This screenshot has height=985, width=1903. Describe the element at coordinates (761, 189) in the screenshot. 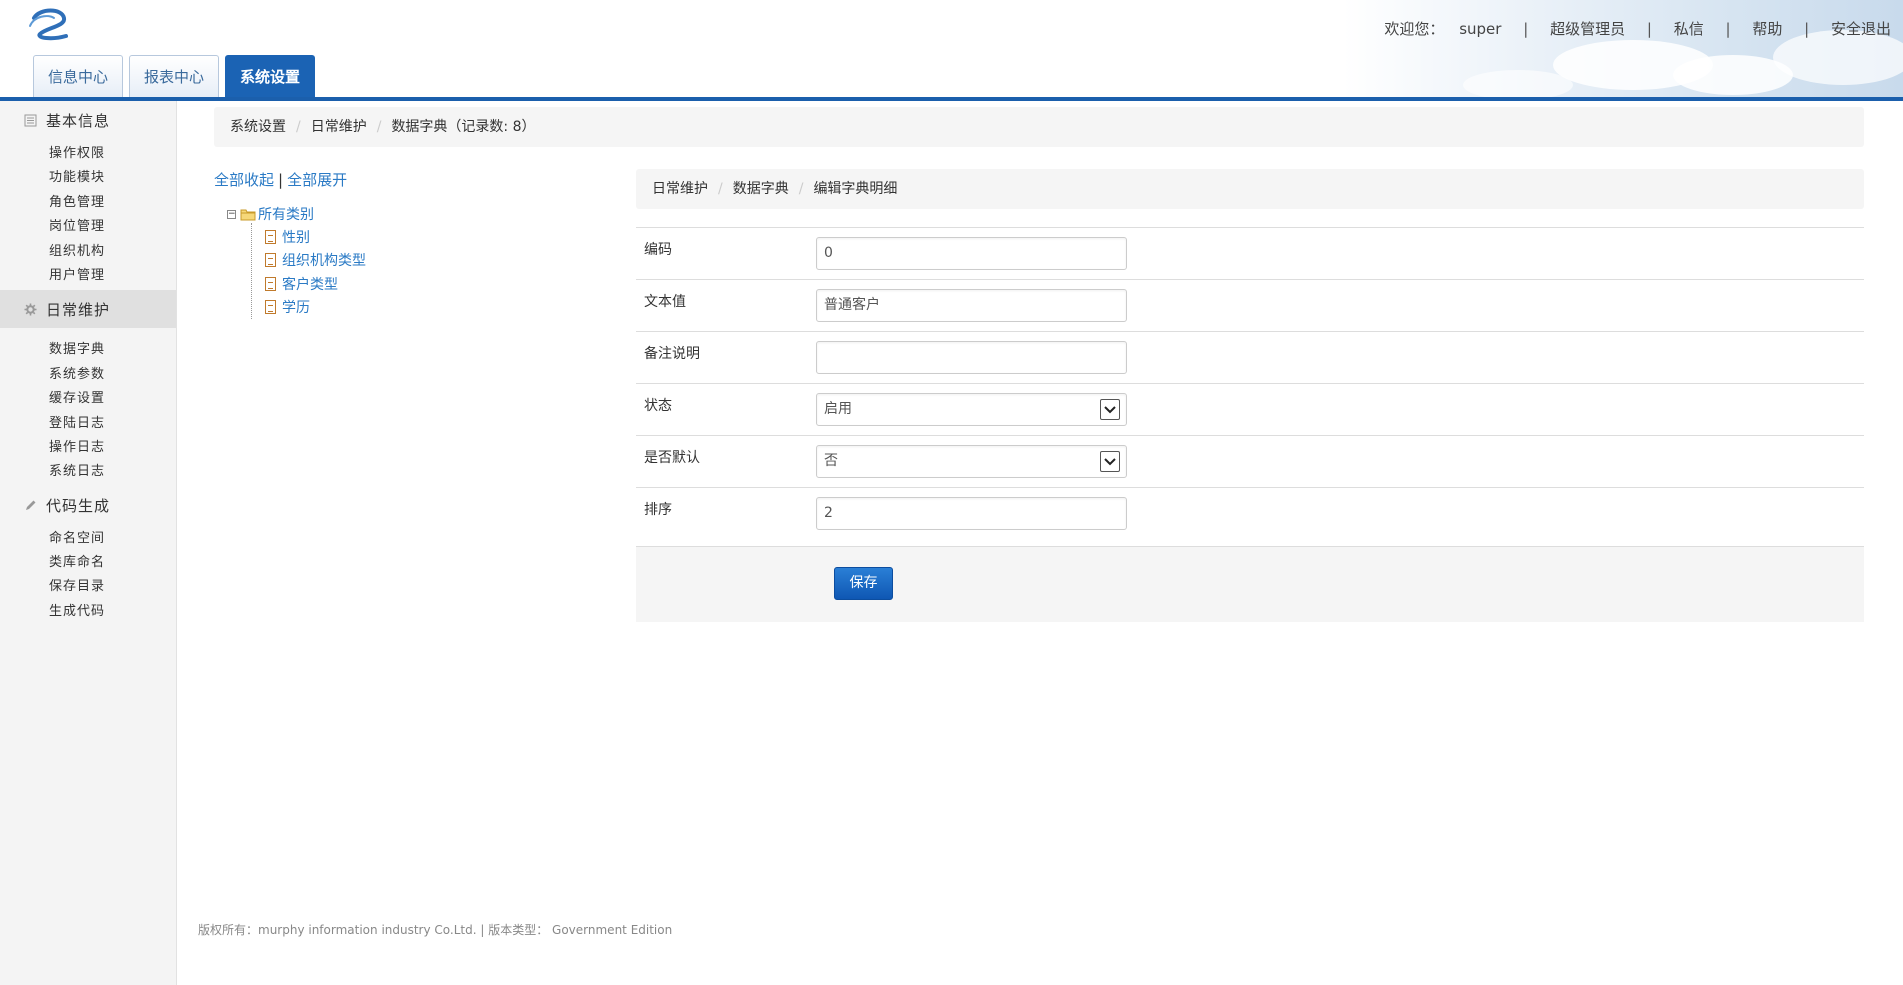

I see `breadcrumb-item: 数据字典` at that location.